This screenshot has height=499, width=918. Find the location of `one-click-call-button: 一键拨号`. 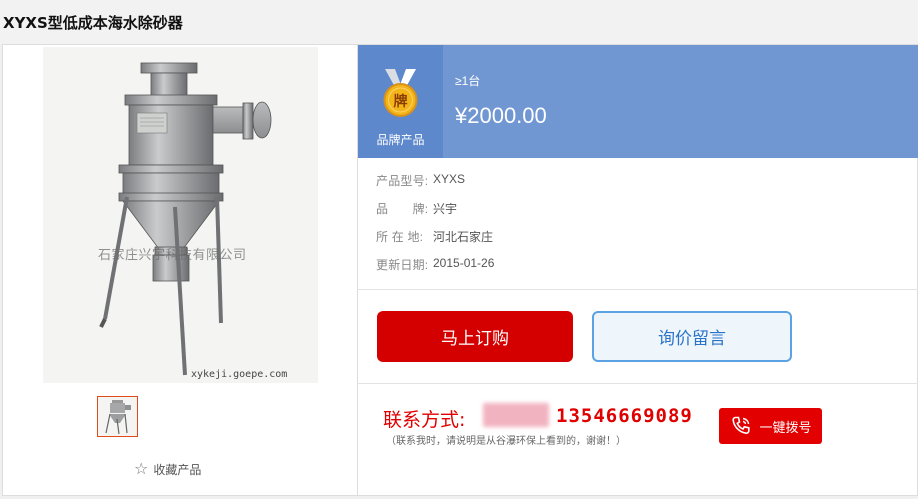

one-click-call-button: 一键拨号 is located at coordinates (770, 426).